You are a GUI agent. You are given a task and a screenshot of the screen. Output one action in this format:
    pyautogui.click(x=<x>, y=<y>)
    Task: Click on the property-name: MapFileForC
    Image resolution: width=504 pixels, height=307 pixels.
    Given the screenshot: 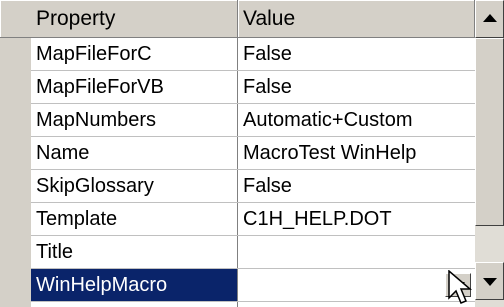 What is the action you would take?
    pyautogui.click(x=134, y=54)
    